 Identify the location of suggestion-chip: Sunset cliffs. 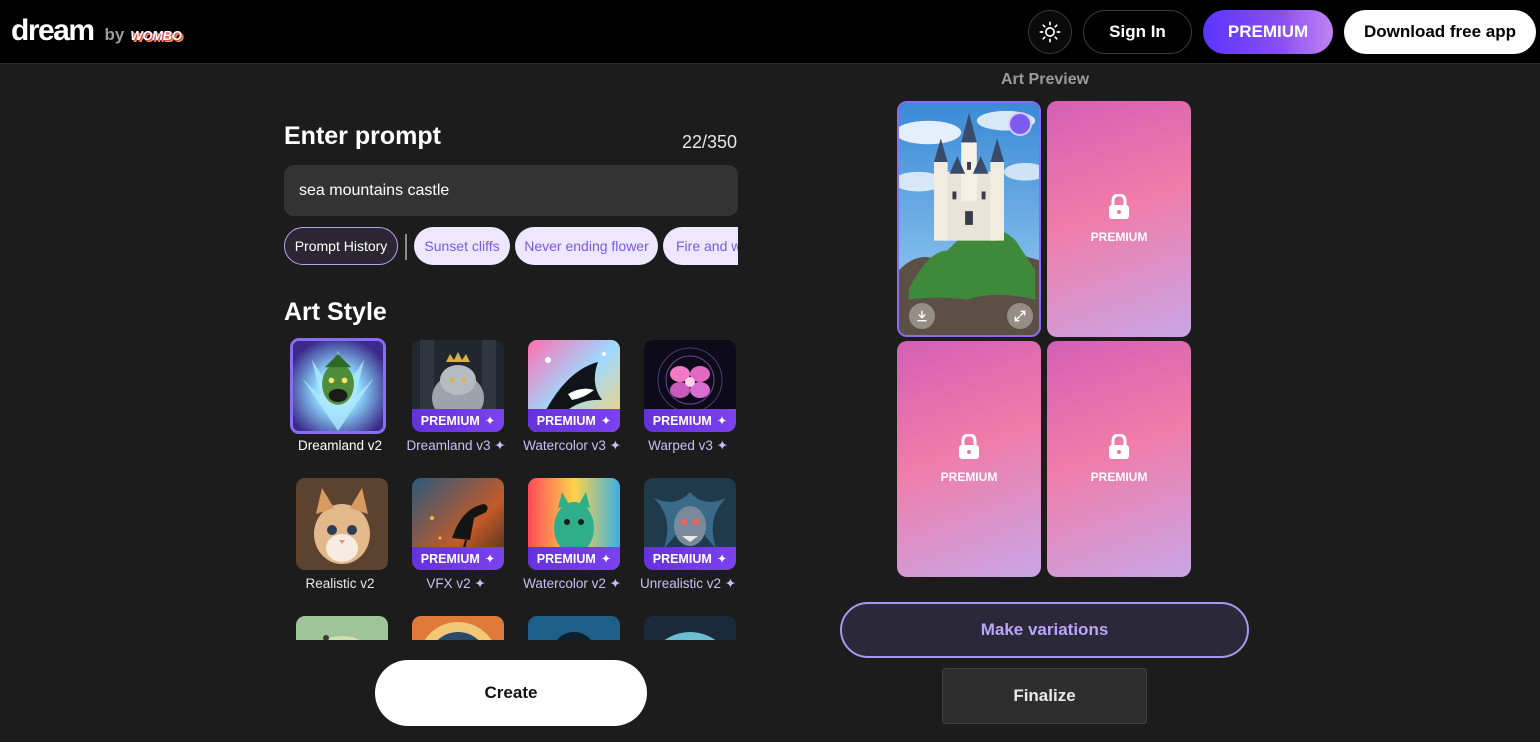
(462, 246).